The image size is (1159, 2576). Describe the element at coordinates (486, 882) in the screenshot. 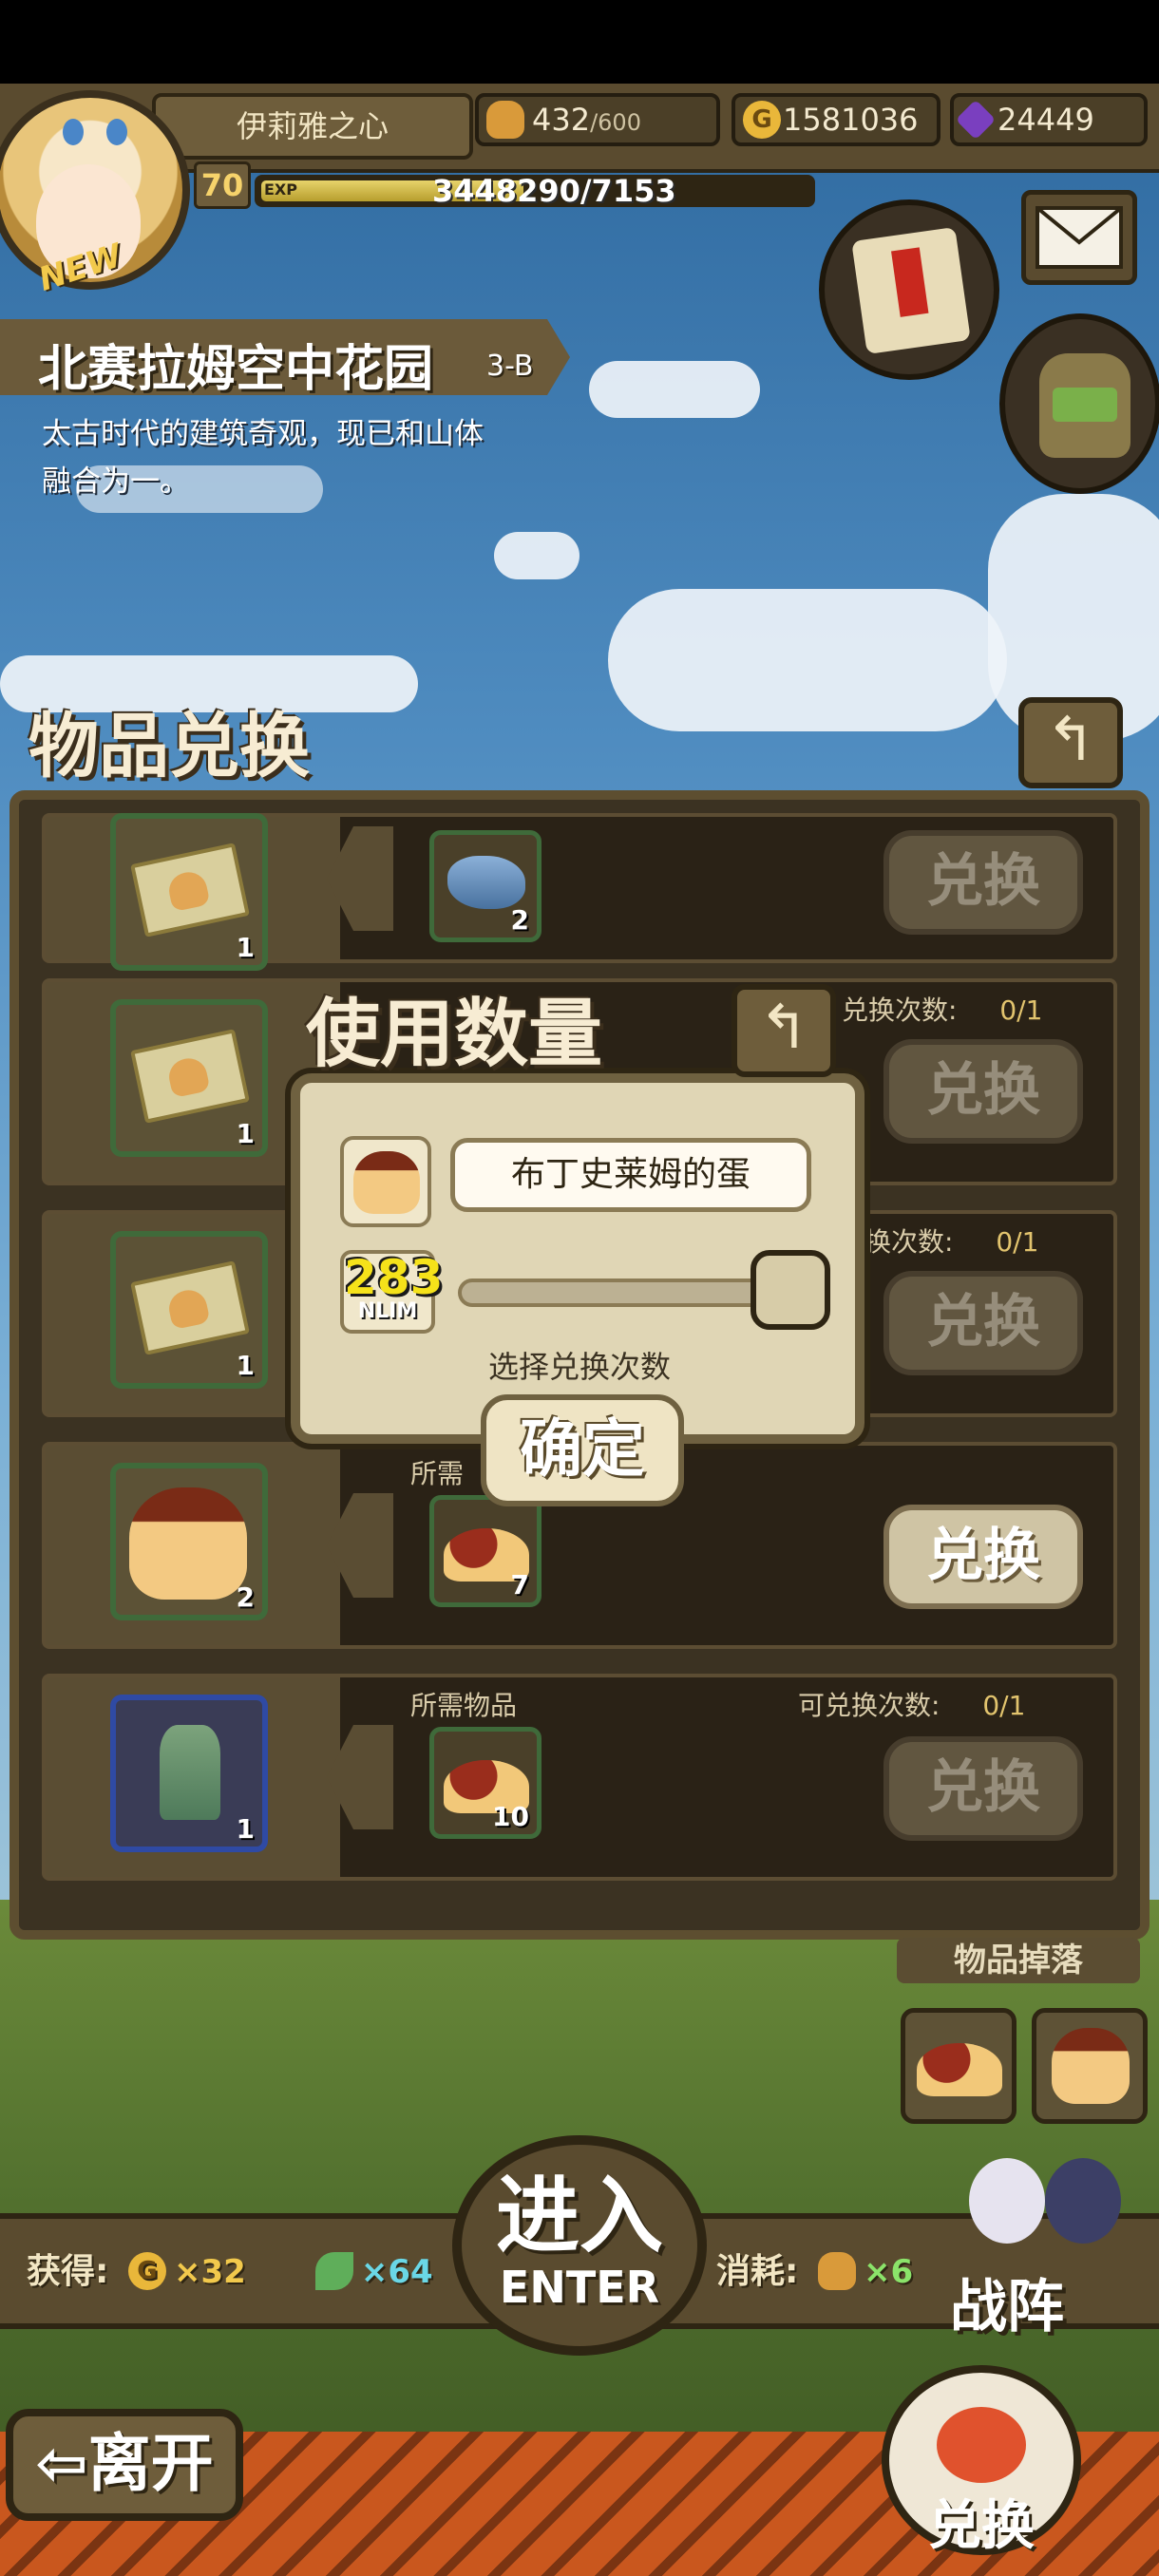

I see `rock-icon` at that location.